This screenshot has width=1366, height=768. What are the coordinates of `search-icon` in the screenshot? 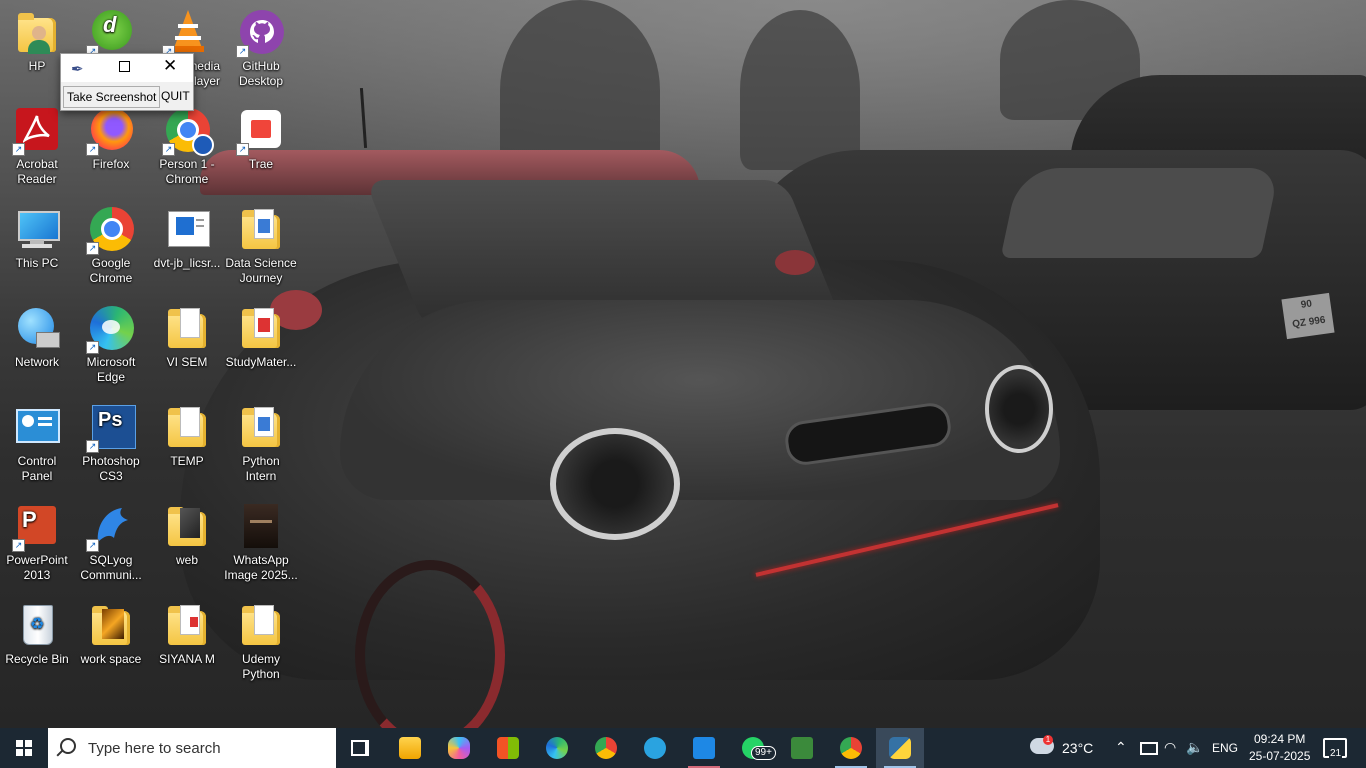 It's located at (68, 746).